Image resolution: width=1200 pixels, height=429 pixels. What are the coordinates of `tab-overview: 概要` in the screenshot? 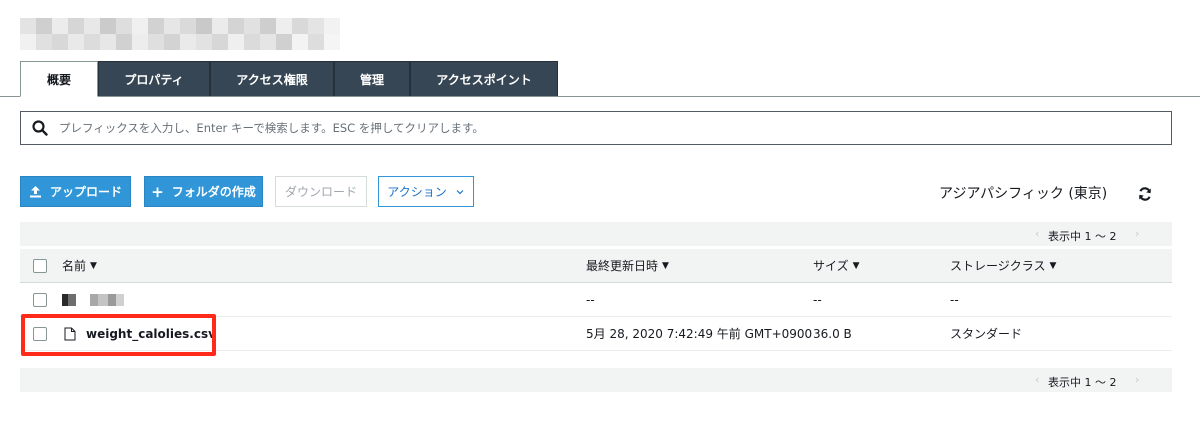 It's located at (59, 79).